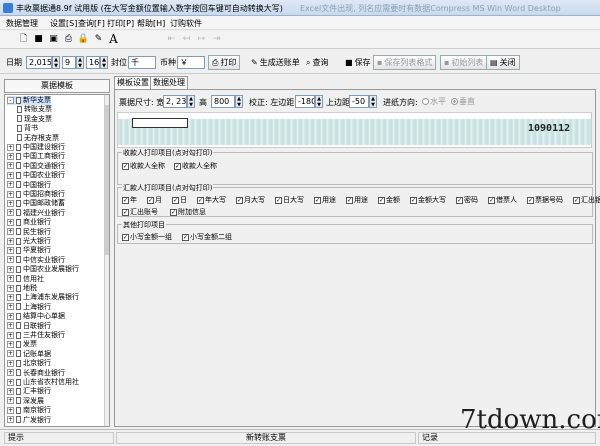  Describe the element at coordinates (83, 39) in the screenshot. I see `lock-icon: 🔒` at that location.